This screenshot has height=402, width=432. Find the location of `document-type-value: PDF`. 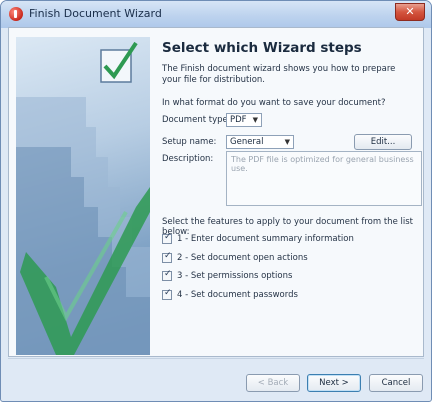

document-type-value: PDF is located at coordinates (238, 120).